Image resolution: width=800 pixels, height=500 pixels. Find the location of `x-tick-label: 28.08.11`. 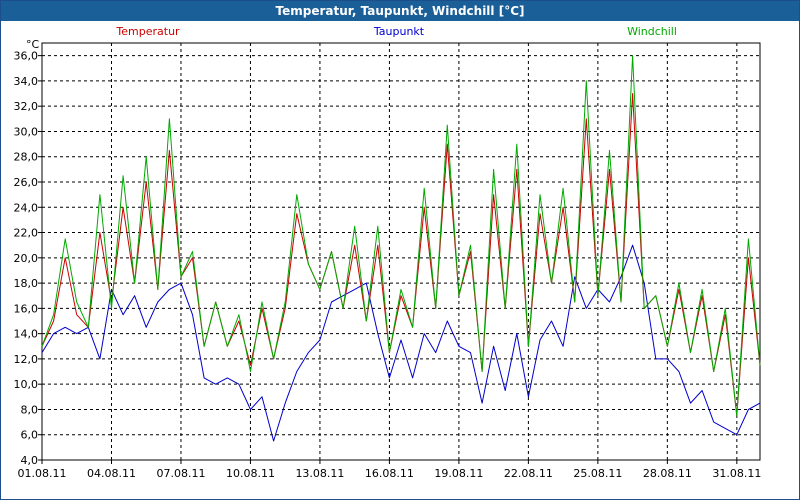

x-tick-label: 28.08.11 is located at coordinates (667, 473).